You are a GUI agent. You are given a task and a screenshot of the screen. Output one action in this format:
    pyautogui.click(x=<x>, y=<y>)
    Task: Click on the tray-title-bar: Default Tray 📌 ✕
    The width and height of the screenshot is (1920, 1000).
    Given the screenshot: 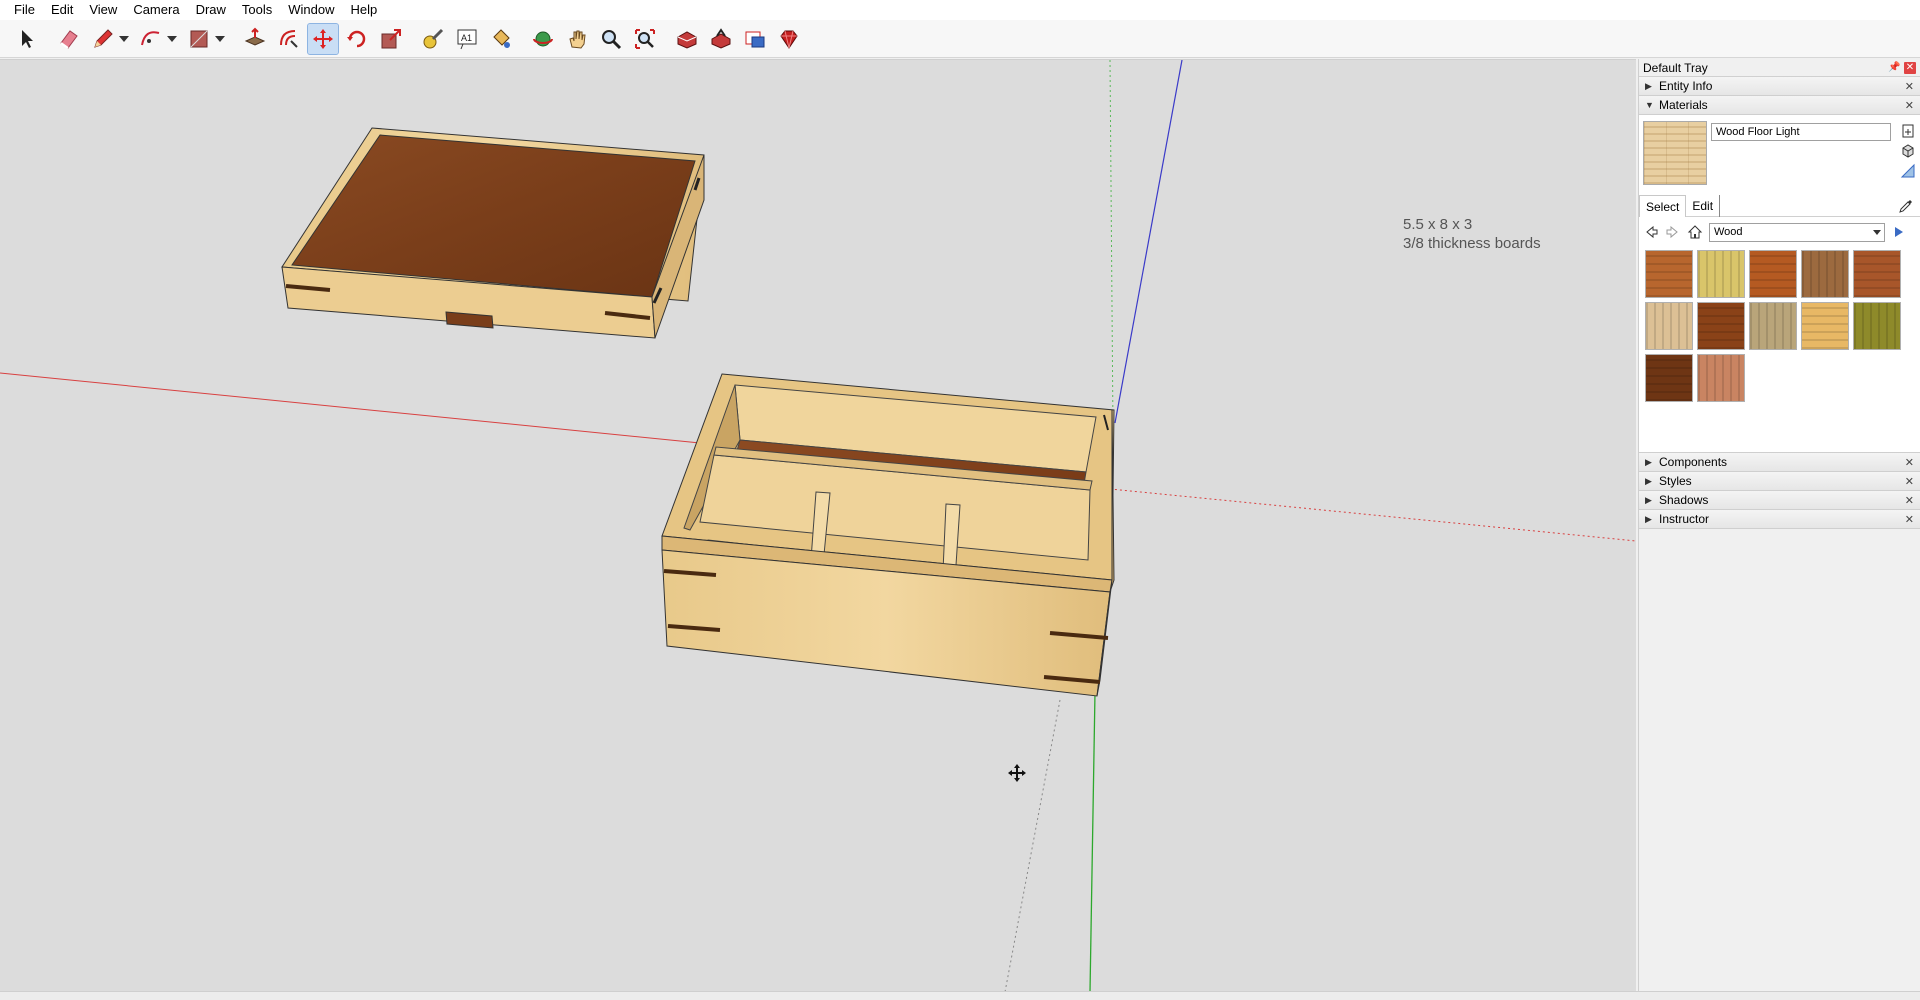 What is the action you would take?
    pyautogui.click(x=1779, y=68)
    